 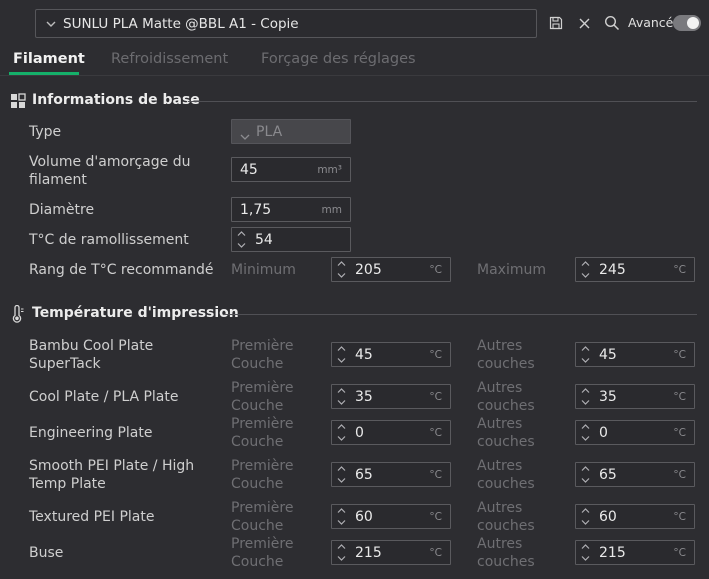 What do you see at coordinates (635, 432) in the screenshot?
I see `other-layers-temp-input: 0 °C` at bounding box center [635, 432].